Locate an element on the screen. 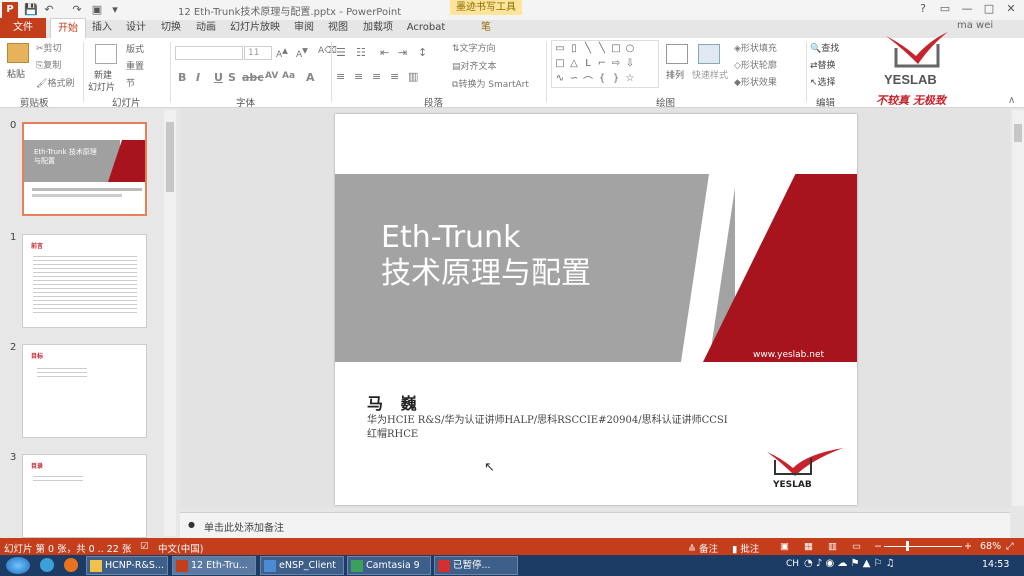  slide-thumbnail-0: Eth-Trunk 技术原理与配置 is located at coordinates (84, 169).